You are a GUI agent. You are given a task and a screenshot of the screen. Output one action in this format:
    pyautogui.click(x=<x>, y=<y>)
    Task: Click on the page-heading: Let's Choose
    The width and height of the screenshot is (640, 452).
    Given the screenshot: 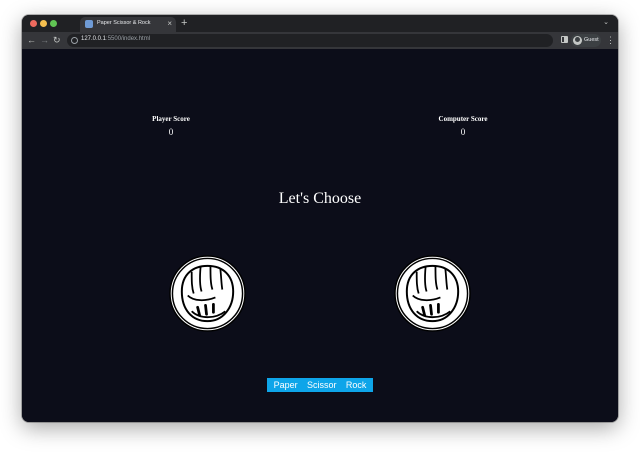 What is the action you would take?
    pyautogui.click(x=320, y=198)
    